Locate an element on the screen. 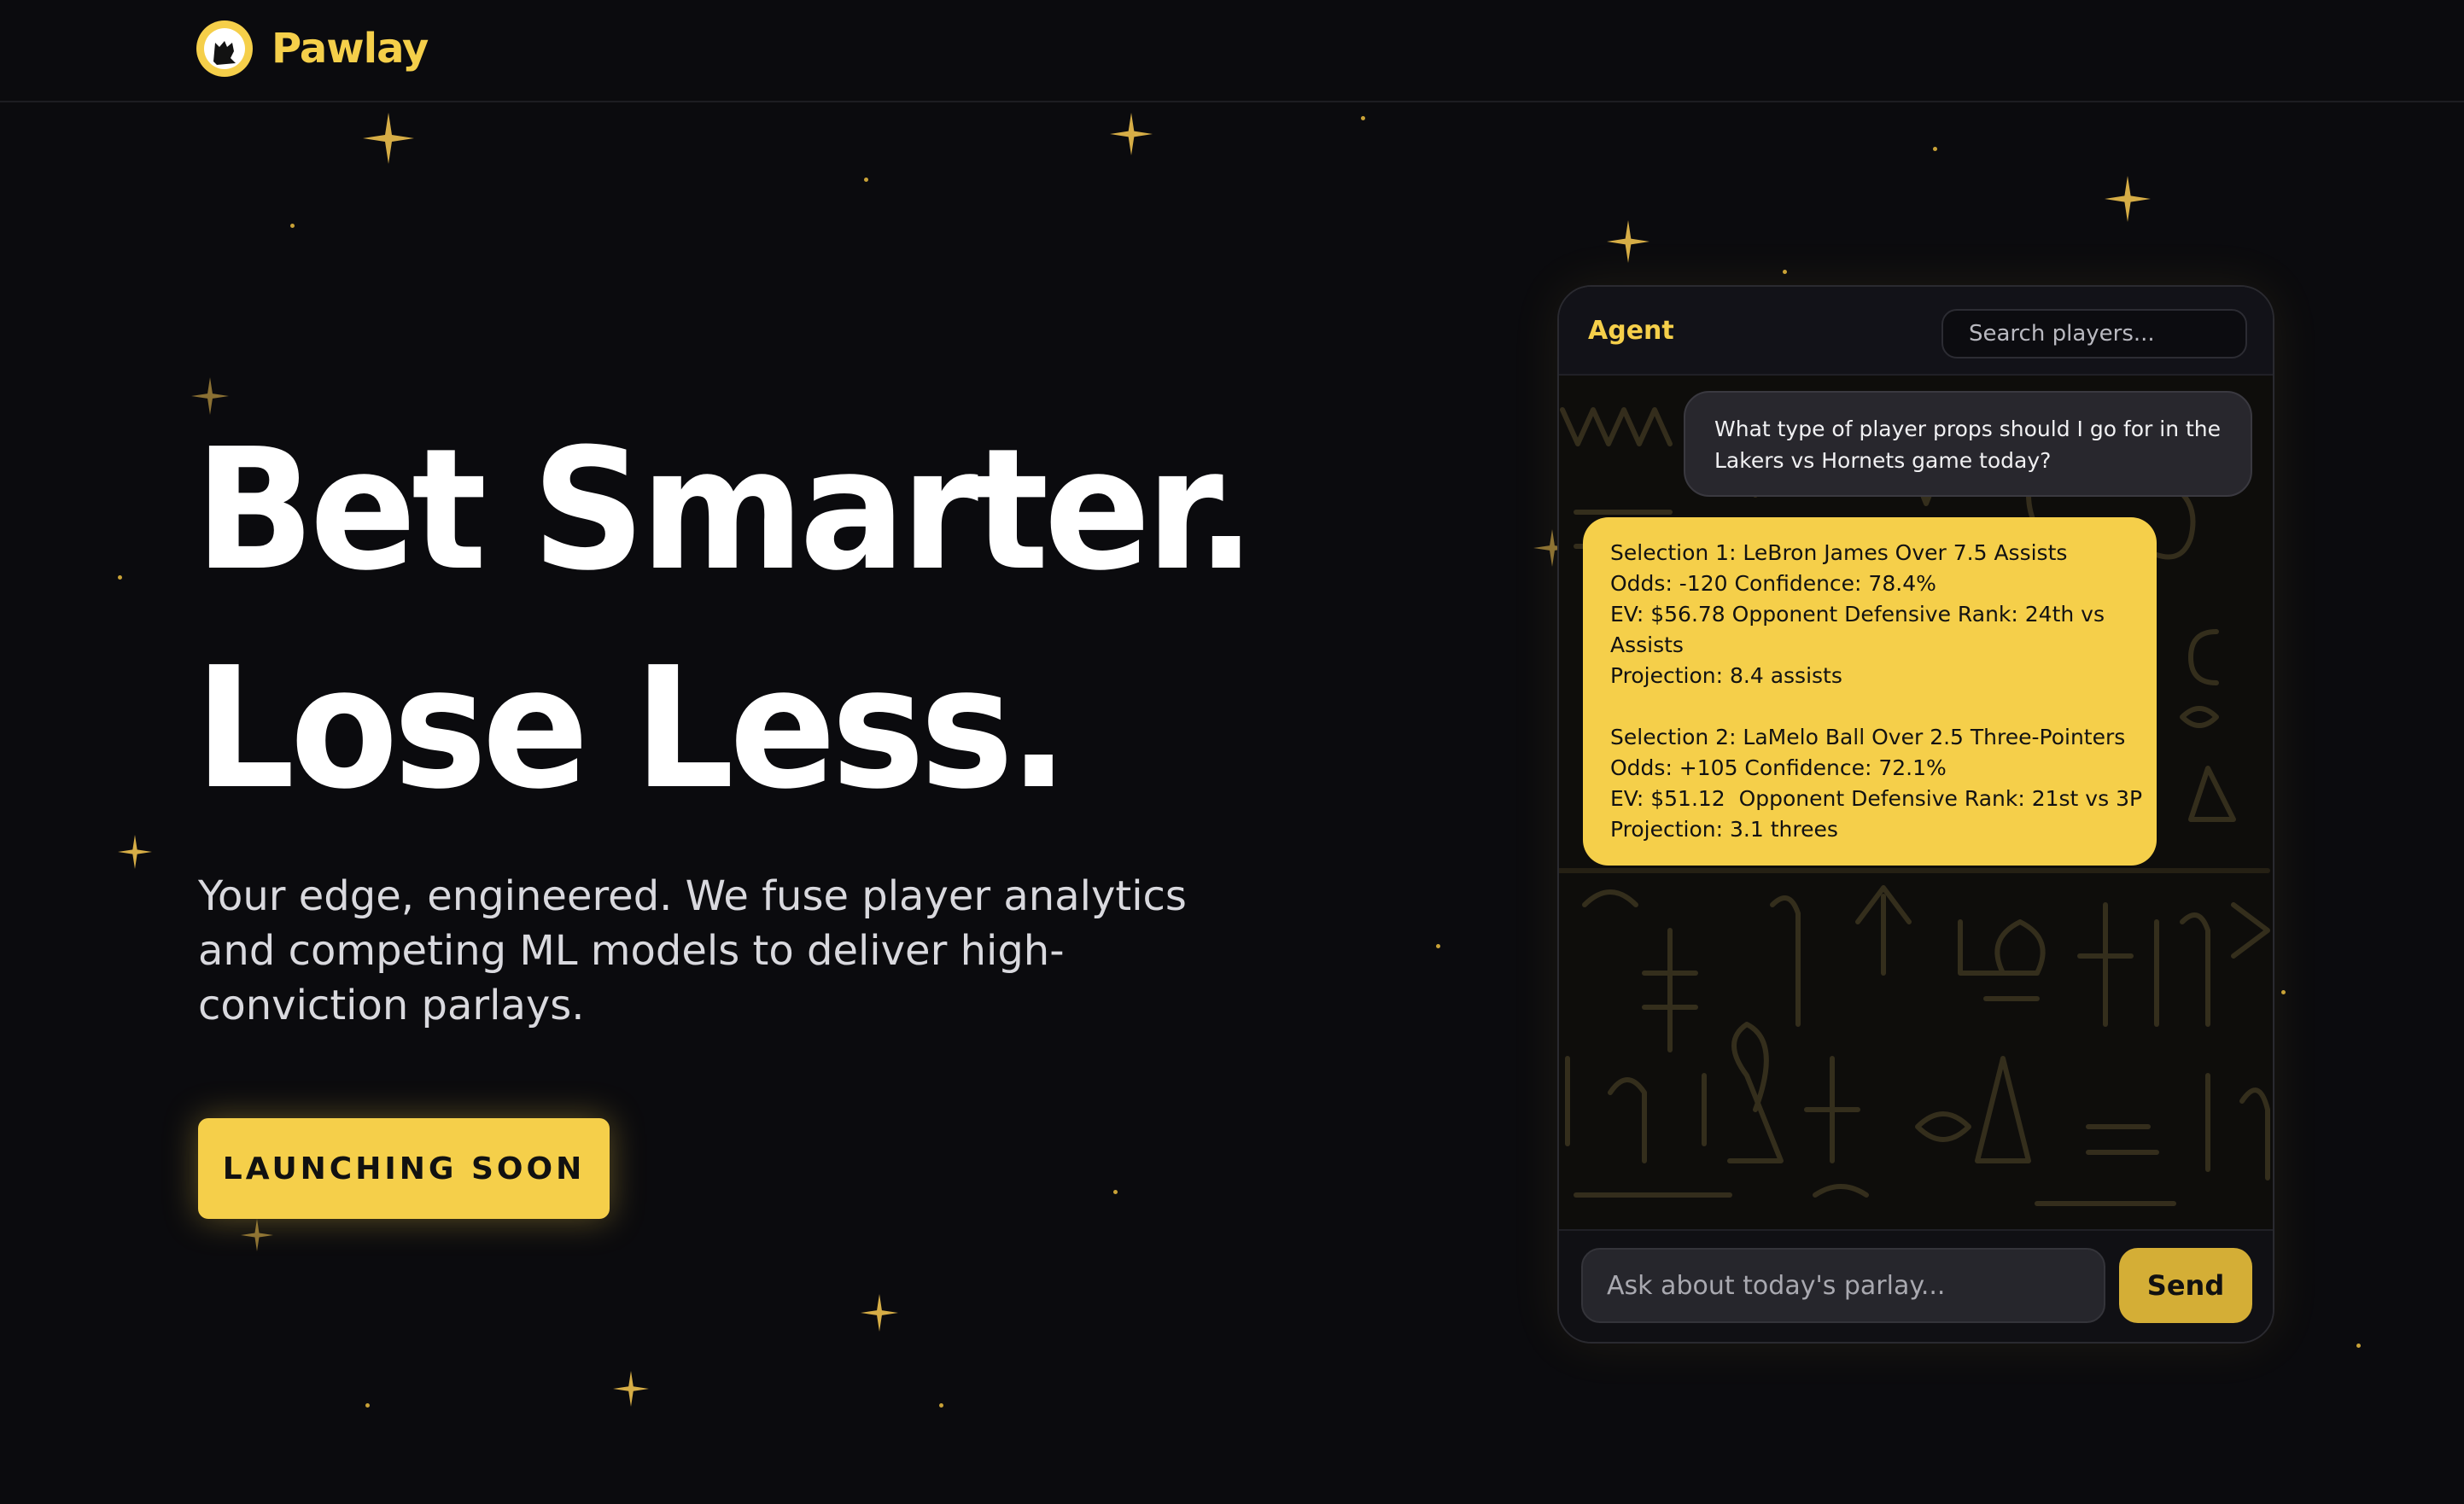 The image size is (2464, 1504). agent-message-line: Assists is located at coordinates (1647, 644).